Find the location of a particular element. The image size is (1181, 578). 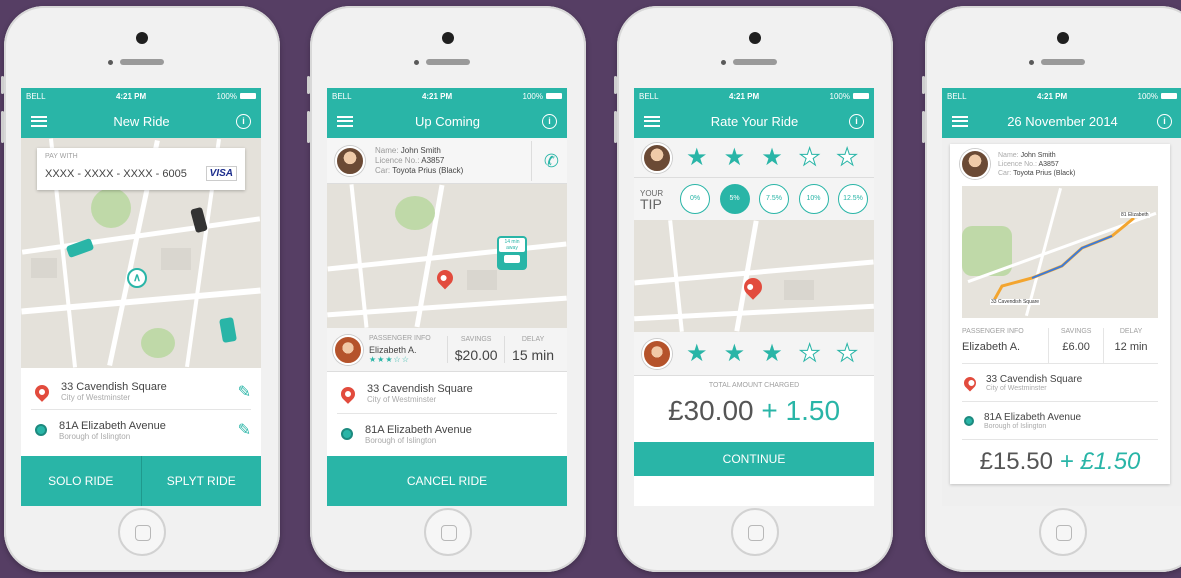

mute-switch is located at coordinates (923, 85).